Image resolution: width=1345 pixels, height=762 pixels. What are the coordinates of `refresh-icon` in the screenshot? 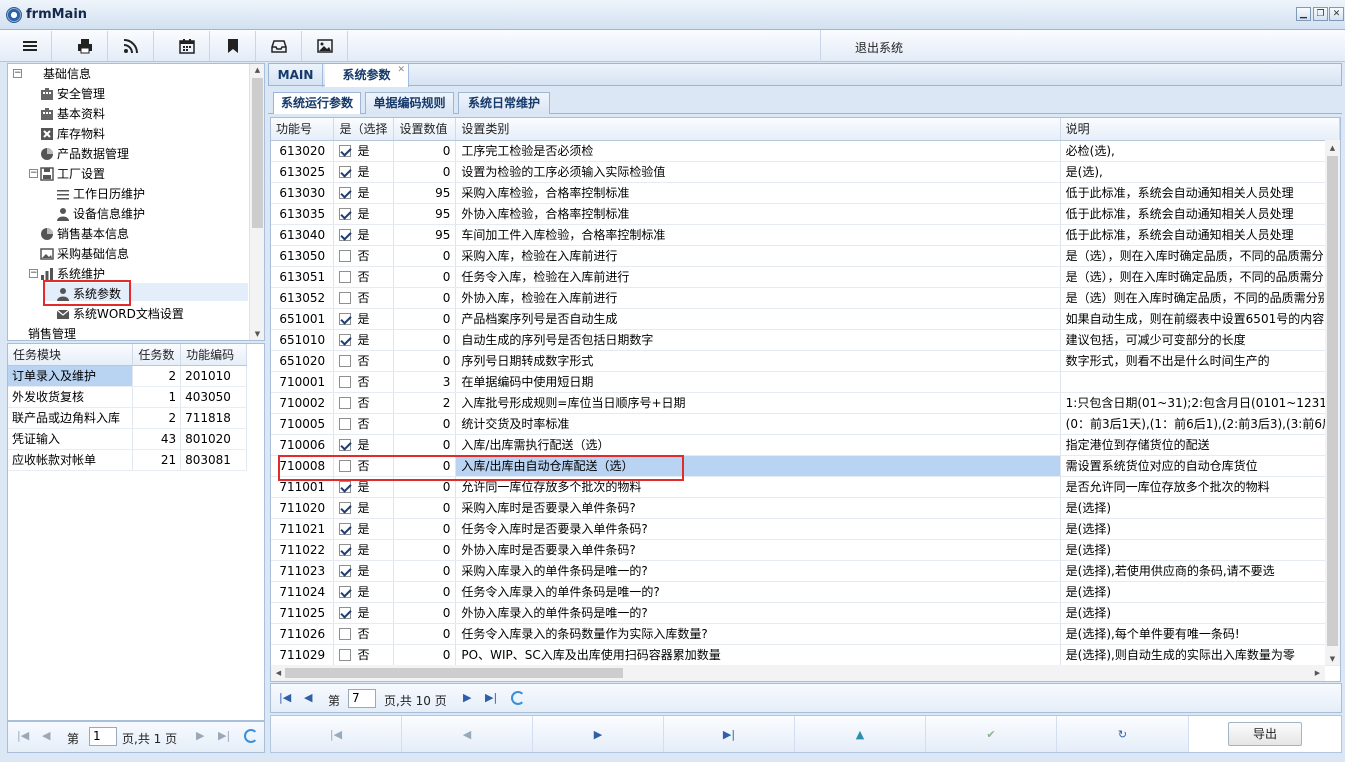 It's located at (518, 698).